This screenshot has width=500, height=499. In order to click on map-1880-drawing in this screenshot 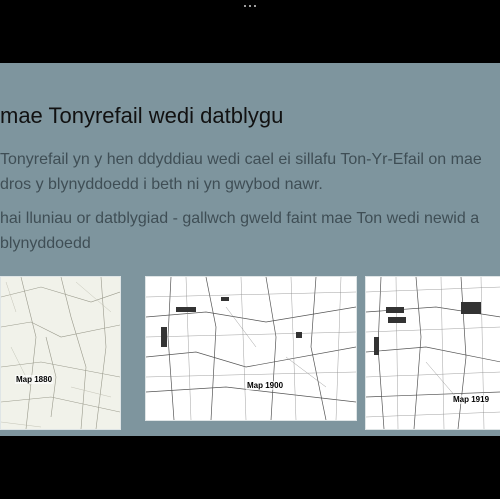, I will do `click(60, 353)`.